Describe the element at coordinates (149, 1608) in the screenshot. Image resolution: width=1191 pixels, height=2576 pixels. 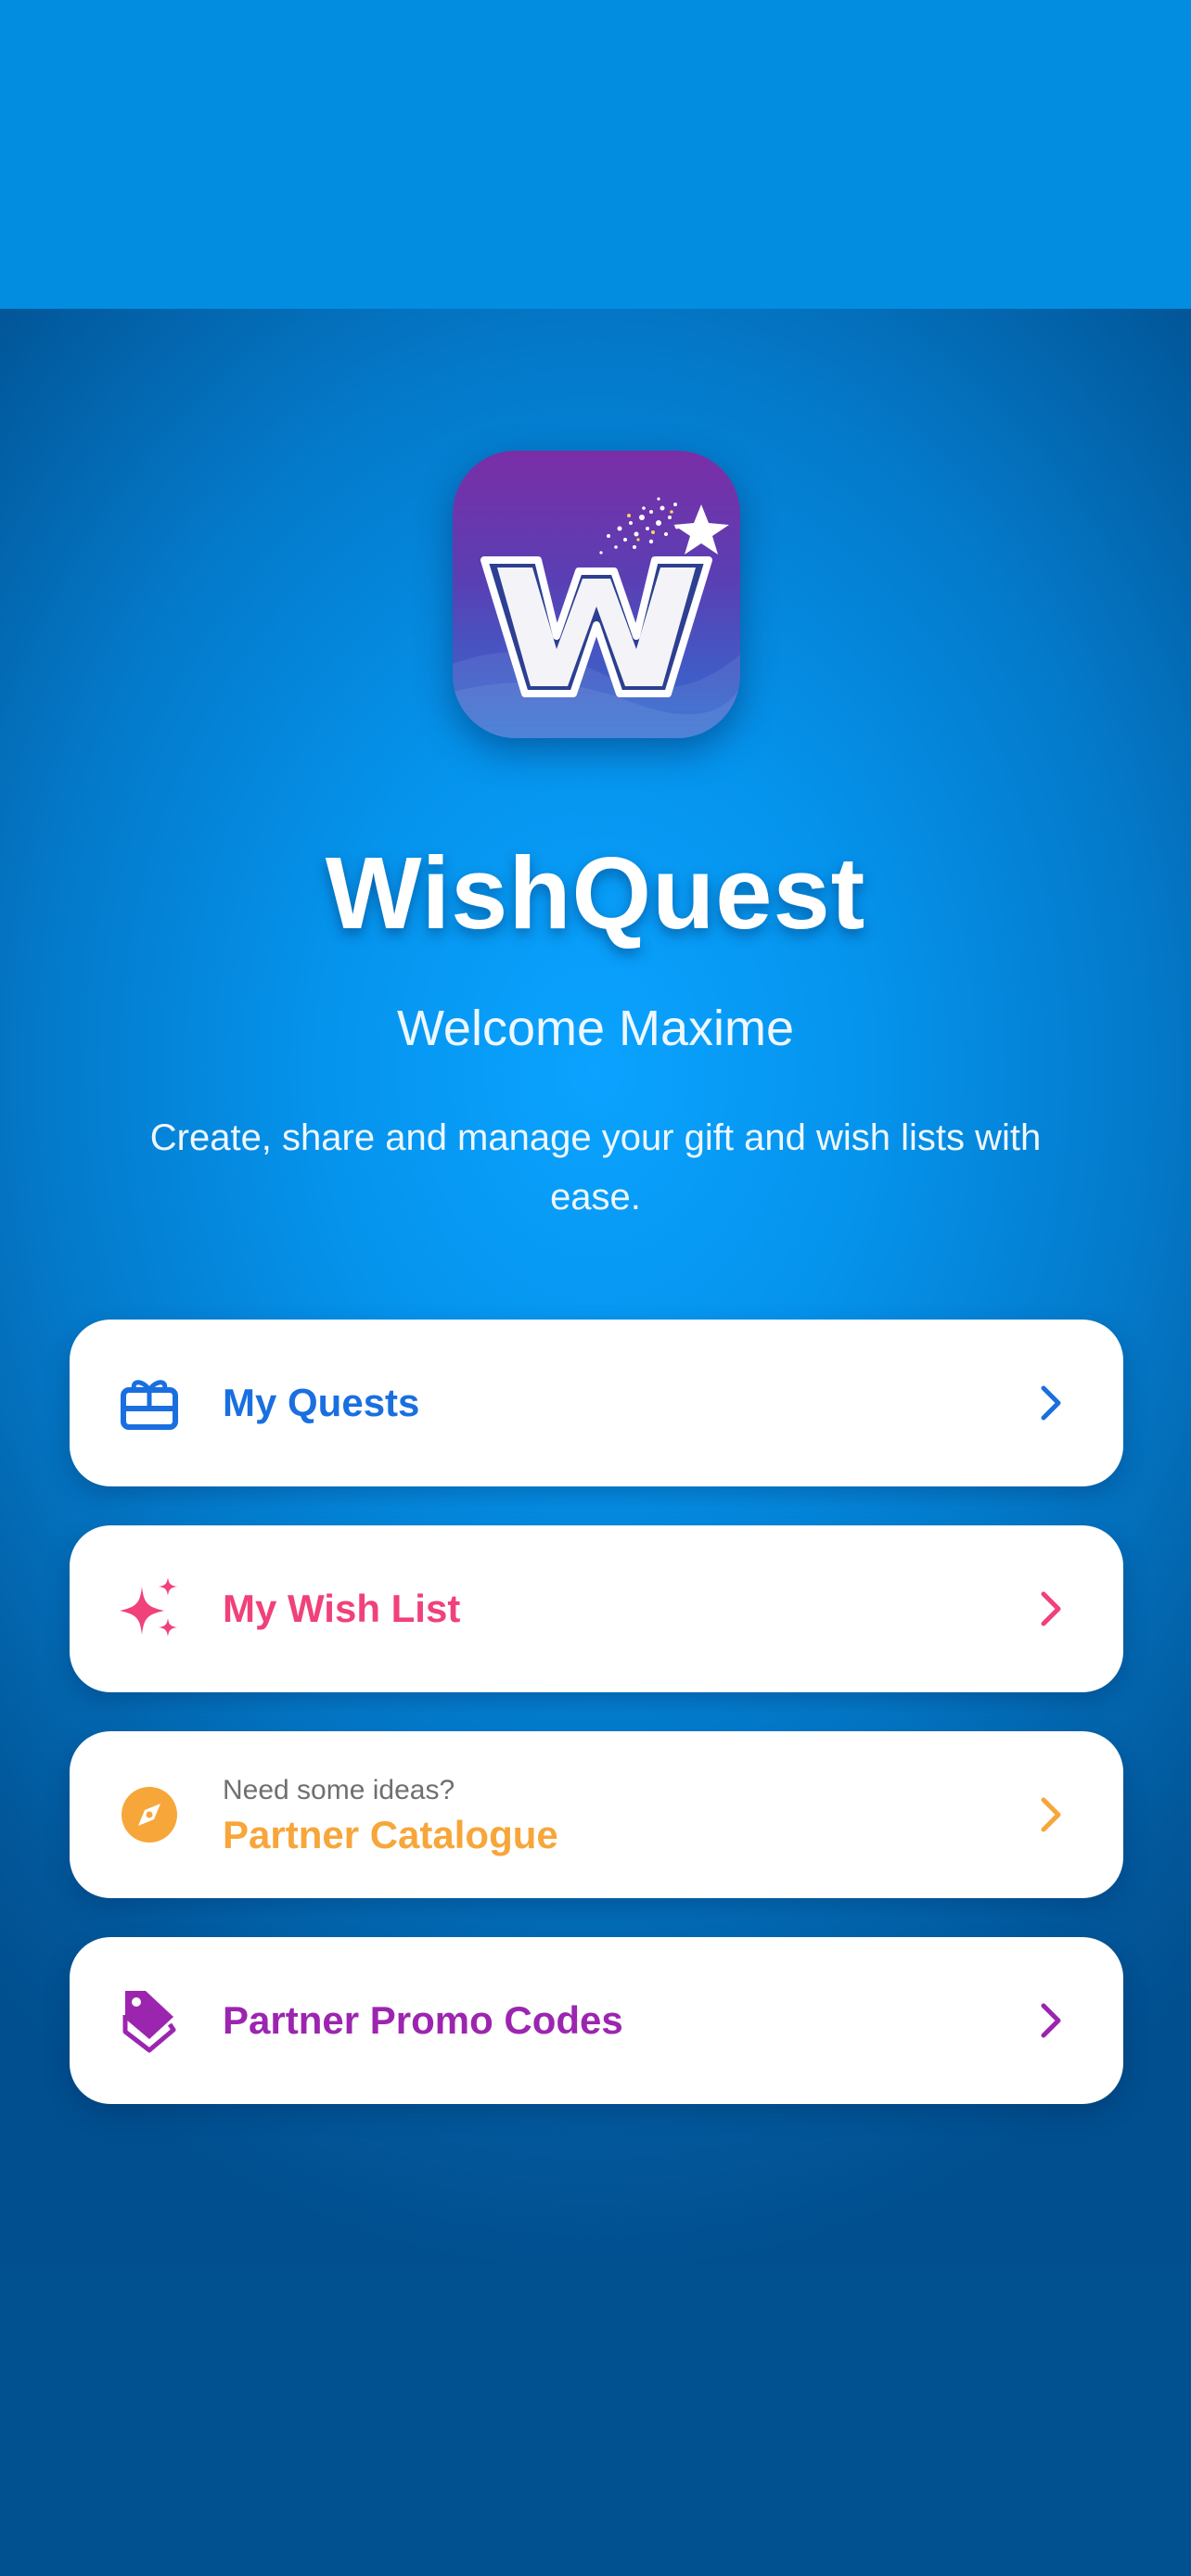
I see `sparkles-icon` at that location.